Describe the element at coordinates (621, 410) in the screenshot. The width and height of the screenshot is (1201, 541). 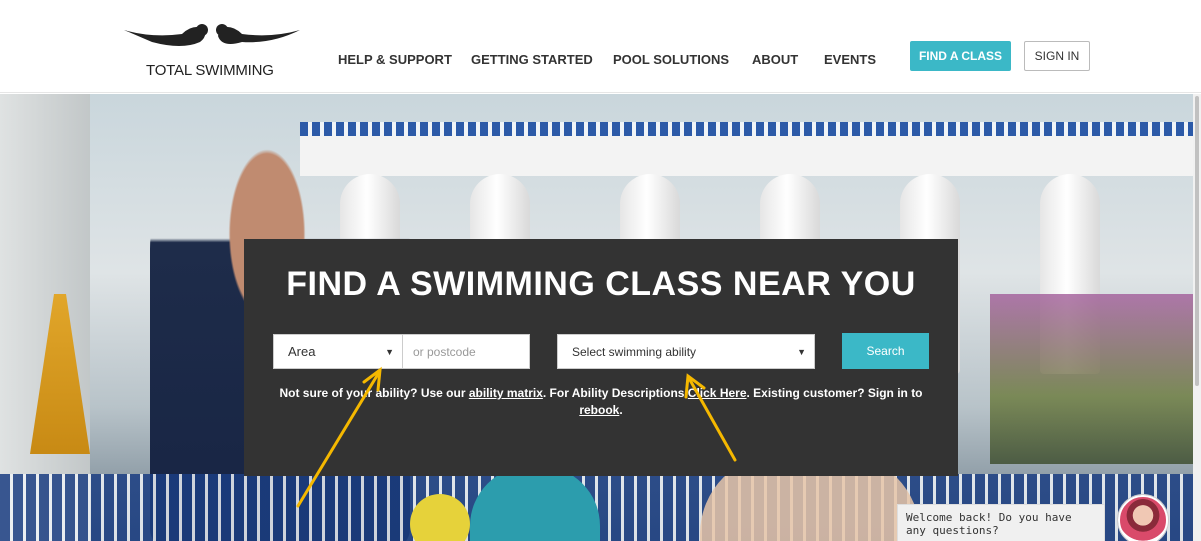
I see `help-text-part: .` at that location.